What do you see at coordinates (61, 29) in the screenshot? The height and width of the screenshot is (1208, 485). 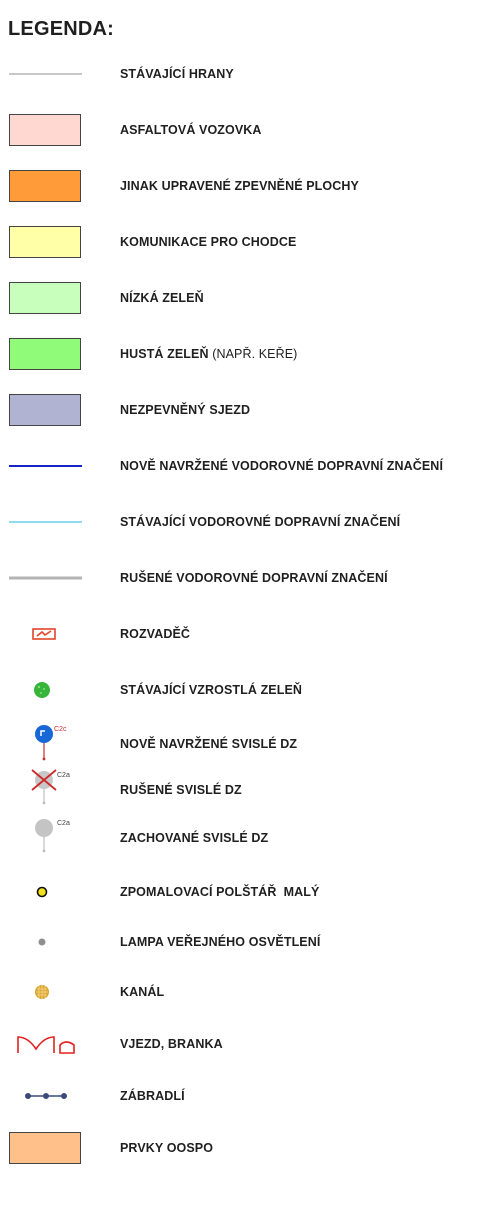 I see `legend-title: LEGENDA:` at bounding box center [61, 29].